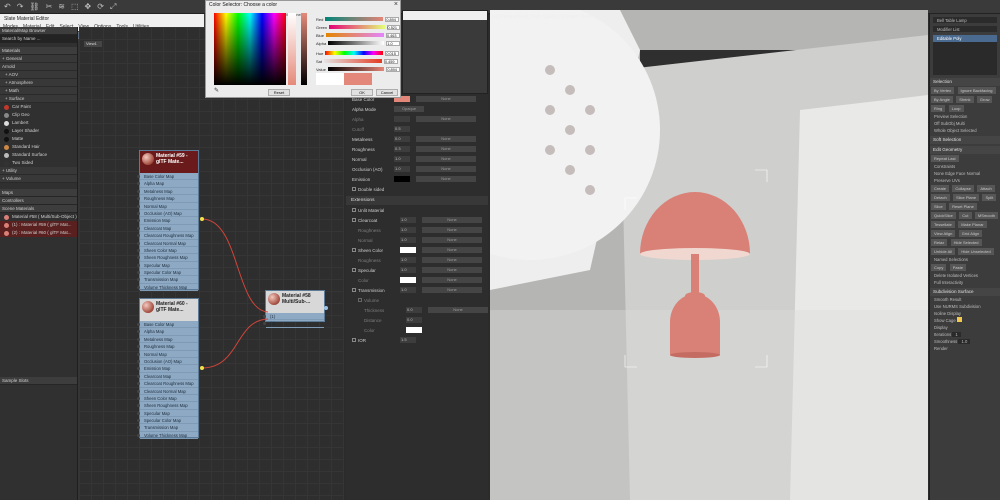  Describe the element at coordinates (965, 150) in the screenshot. I see `section-edit-geometry: Edit Geometry` at that location.